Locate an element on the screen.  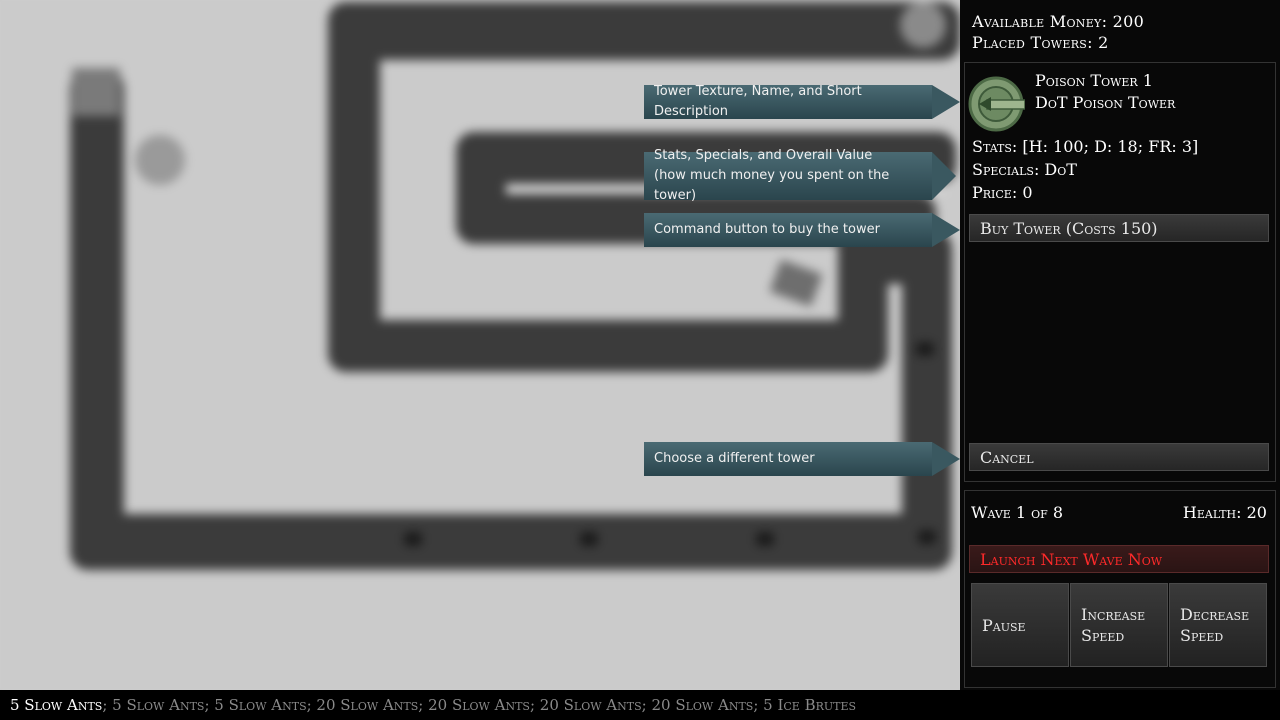
current-wave: 5 Slow Ants is located at coordinates (56, 705).